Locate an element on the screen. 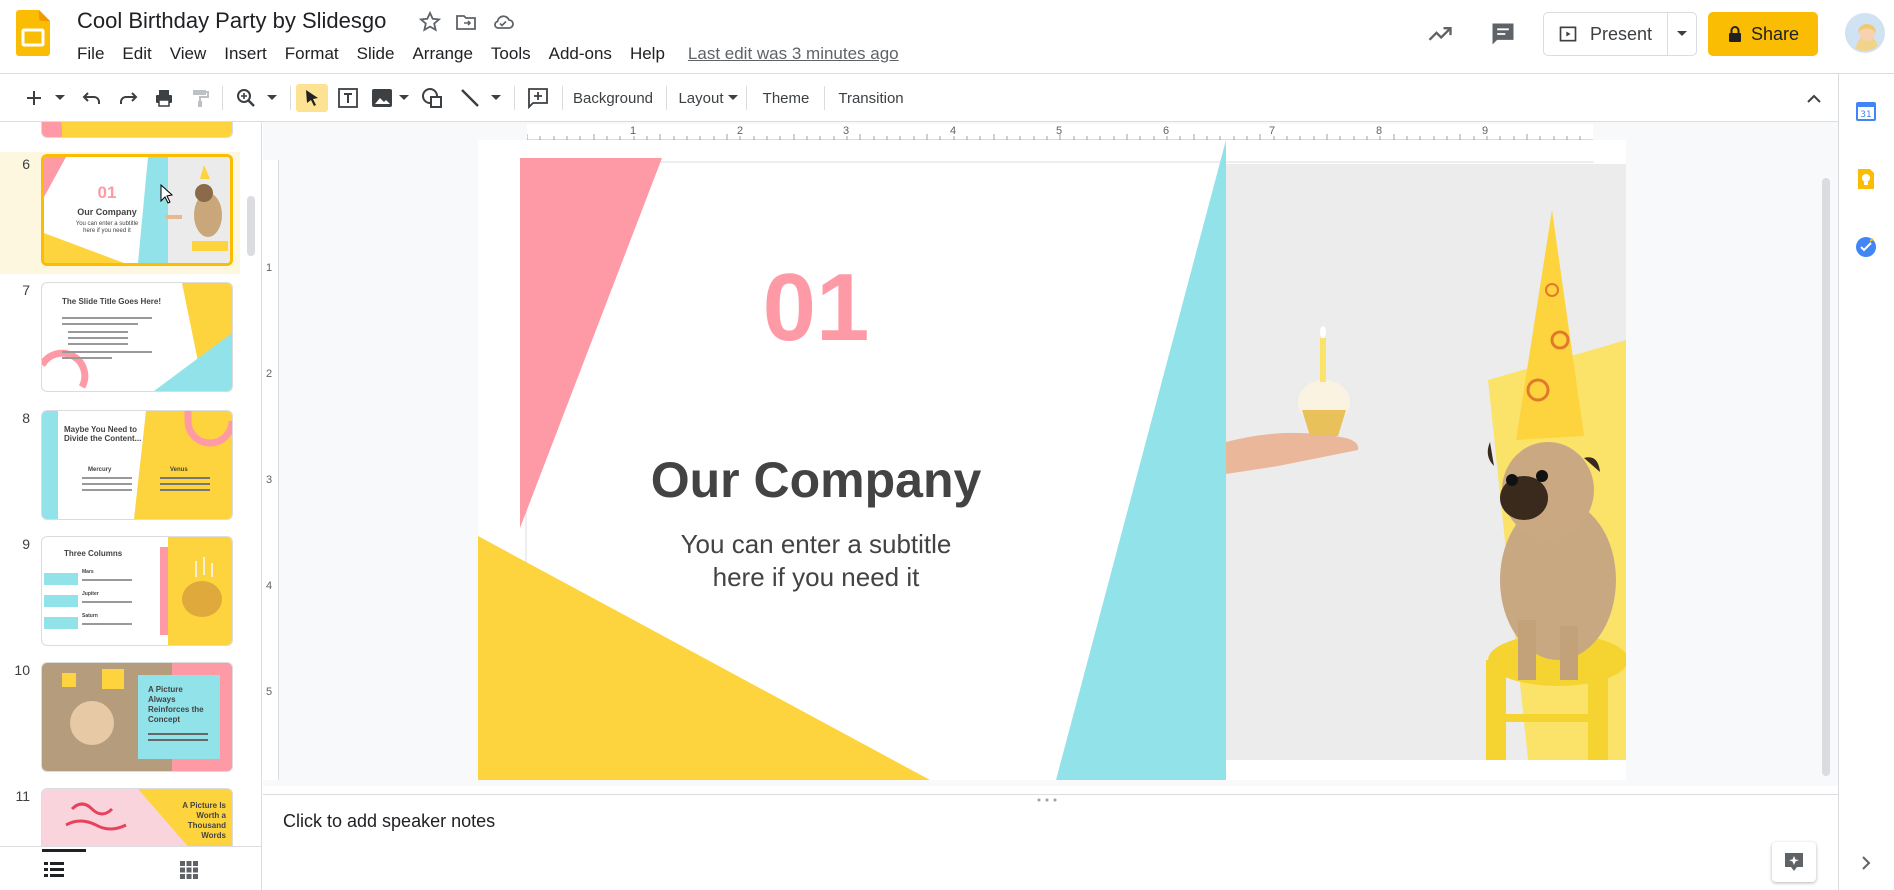 Image resolution: width=1894 pixels, height=890 pixels. insert-image-dropdown is located at coordinates (404, 98).